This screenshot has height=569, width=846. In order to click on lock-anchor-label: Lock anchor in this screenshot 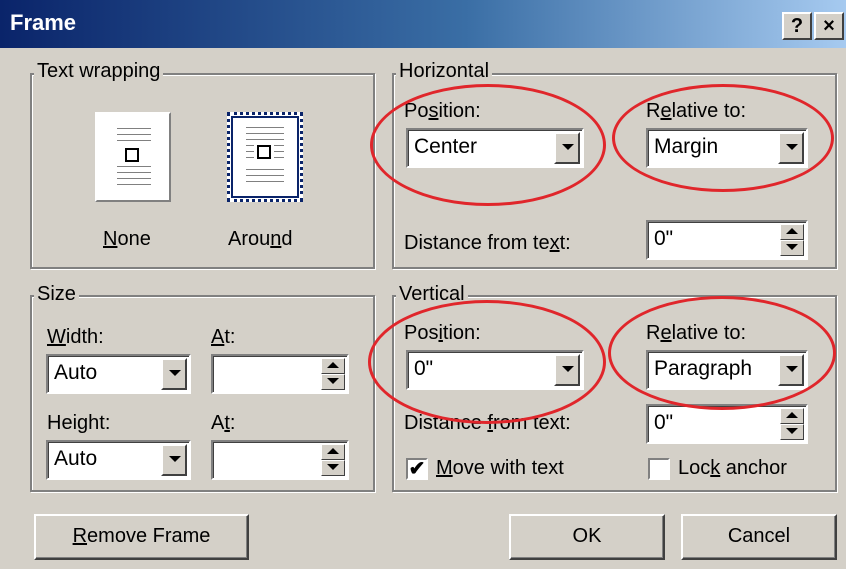, I will do `click(732, 468)`.